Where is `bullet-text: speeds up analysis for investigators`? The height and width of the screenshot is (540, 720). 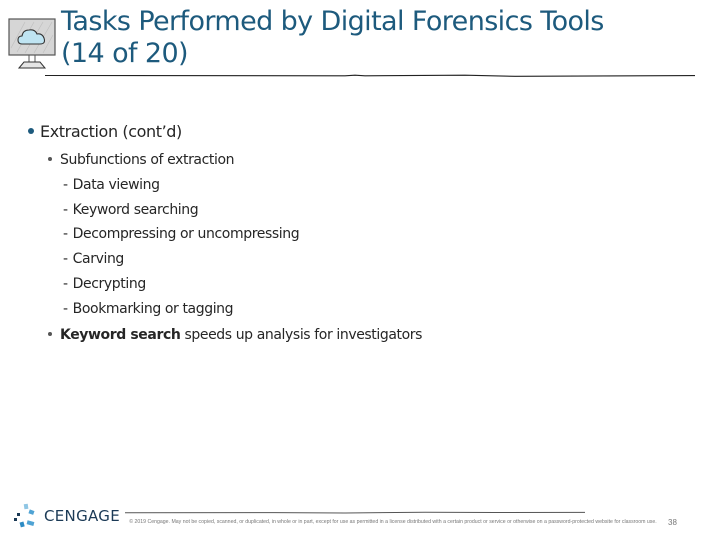
bullet-text: speeds up analysis for investigators is located at coordinates (301, 335).